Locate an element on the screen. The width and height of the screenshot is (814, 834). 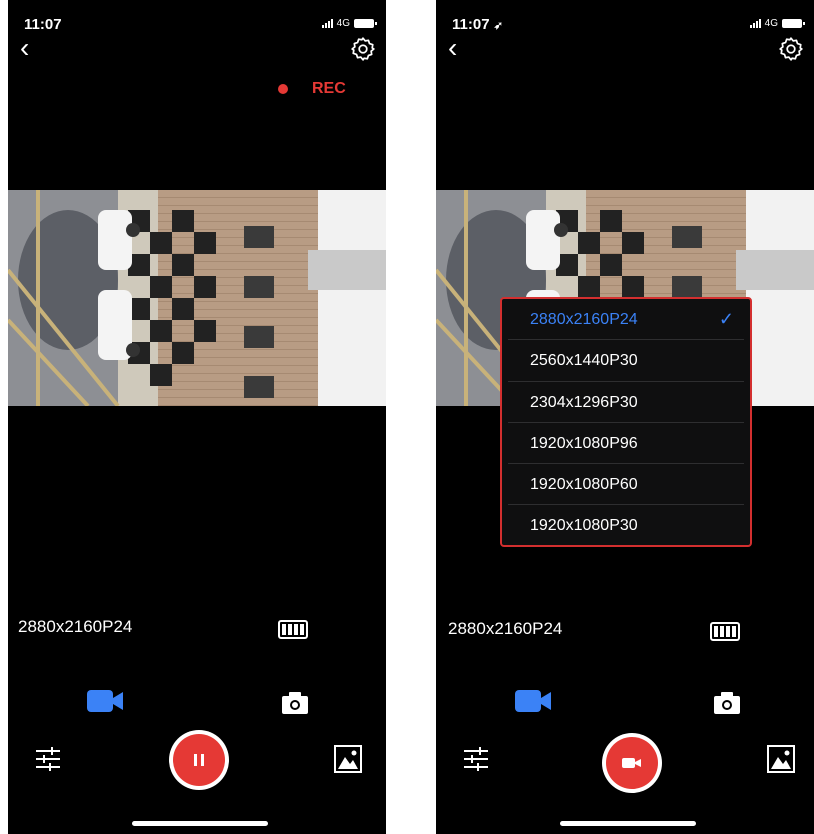
resolution-option: 1920x1080P96 is located at coordinates (626, 444).